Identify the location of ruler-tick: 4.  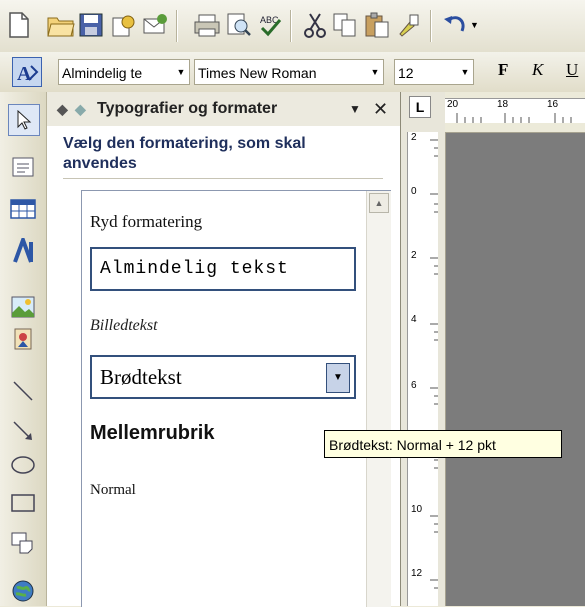
(414, 319).